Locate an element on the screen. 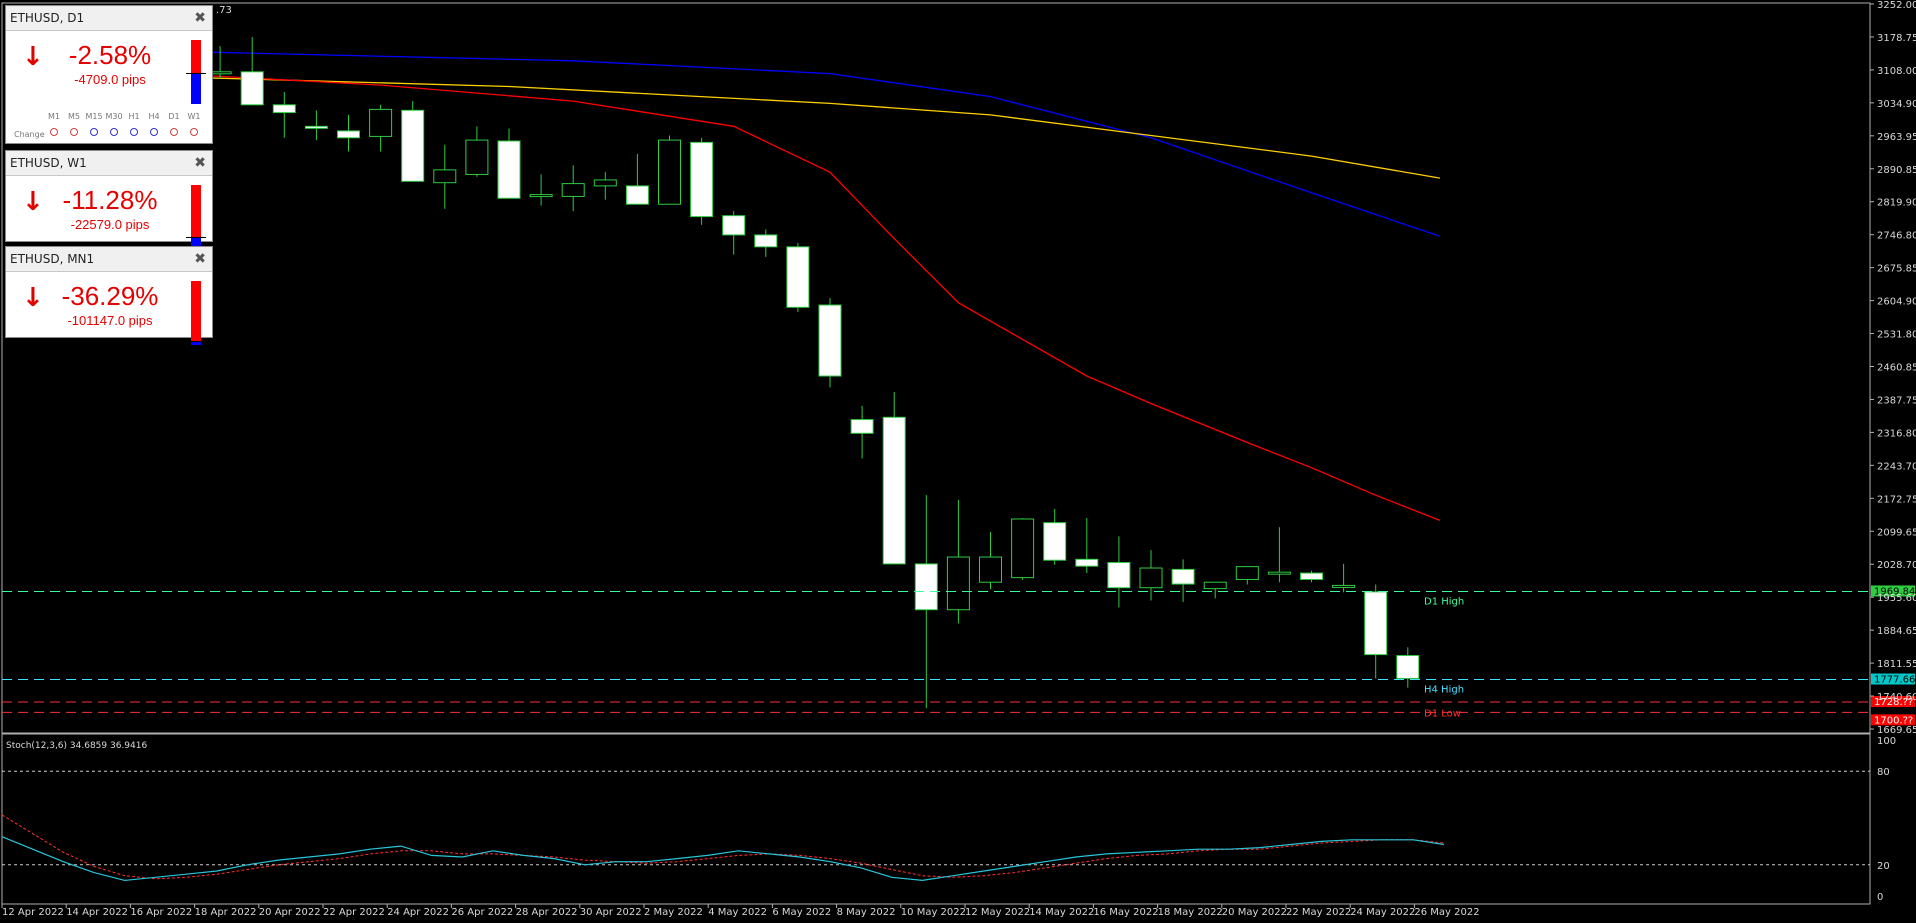  widget-title-text: ETHUSD, W1 is located at coordinates (48, 163).